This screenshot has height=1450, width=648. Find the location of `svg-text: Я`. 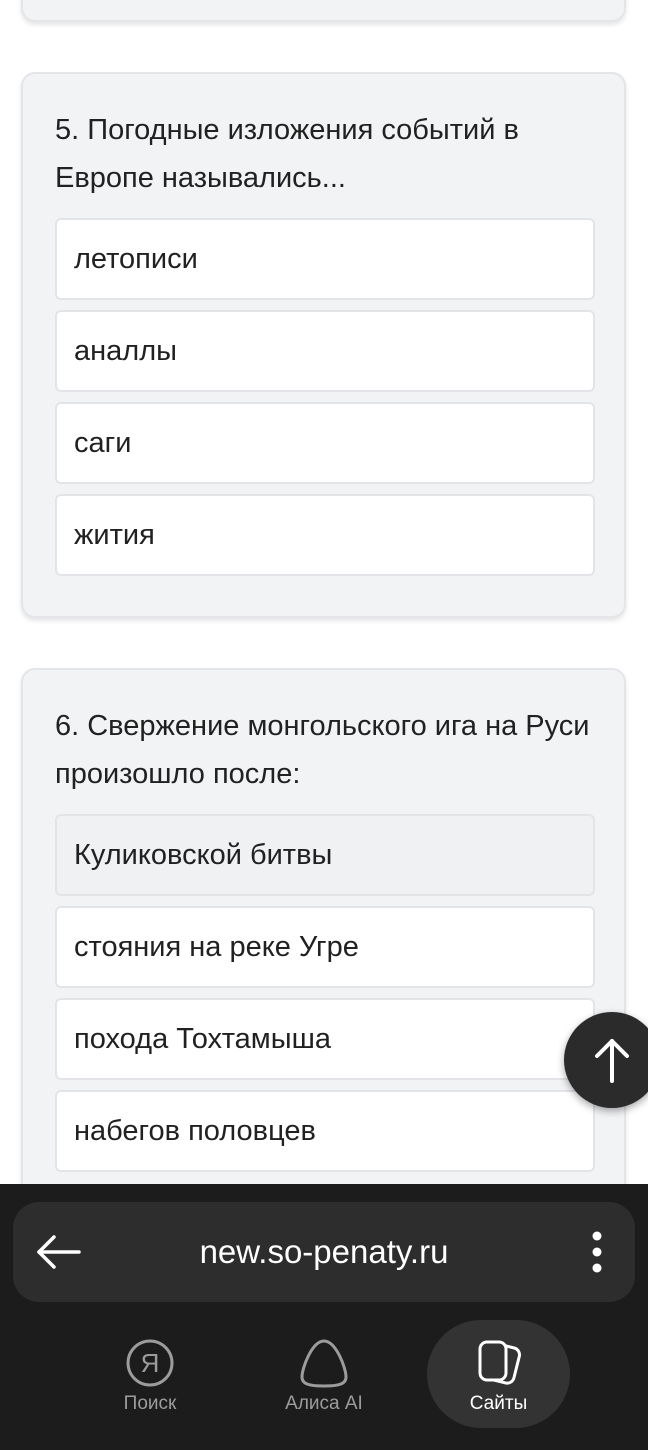

svg-text: Я is located at coordinates (150, 1363).